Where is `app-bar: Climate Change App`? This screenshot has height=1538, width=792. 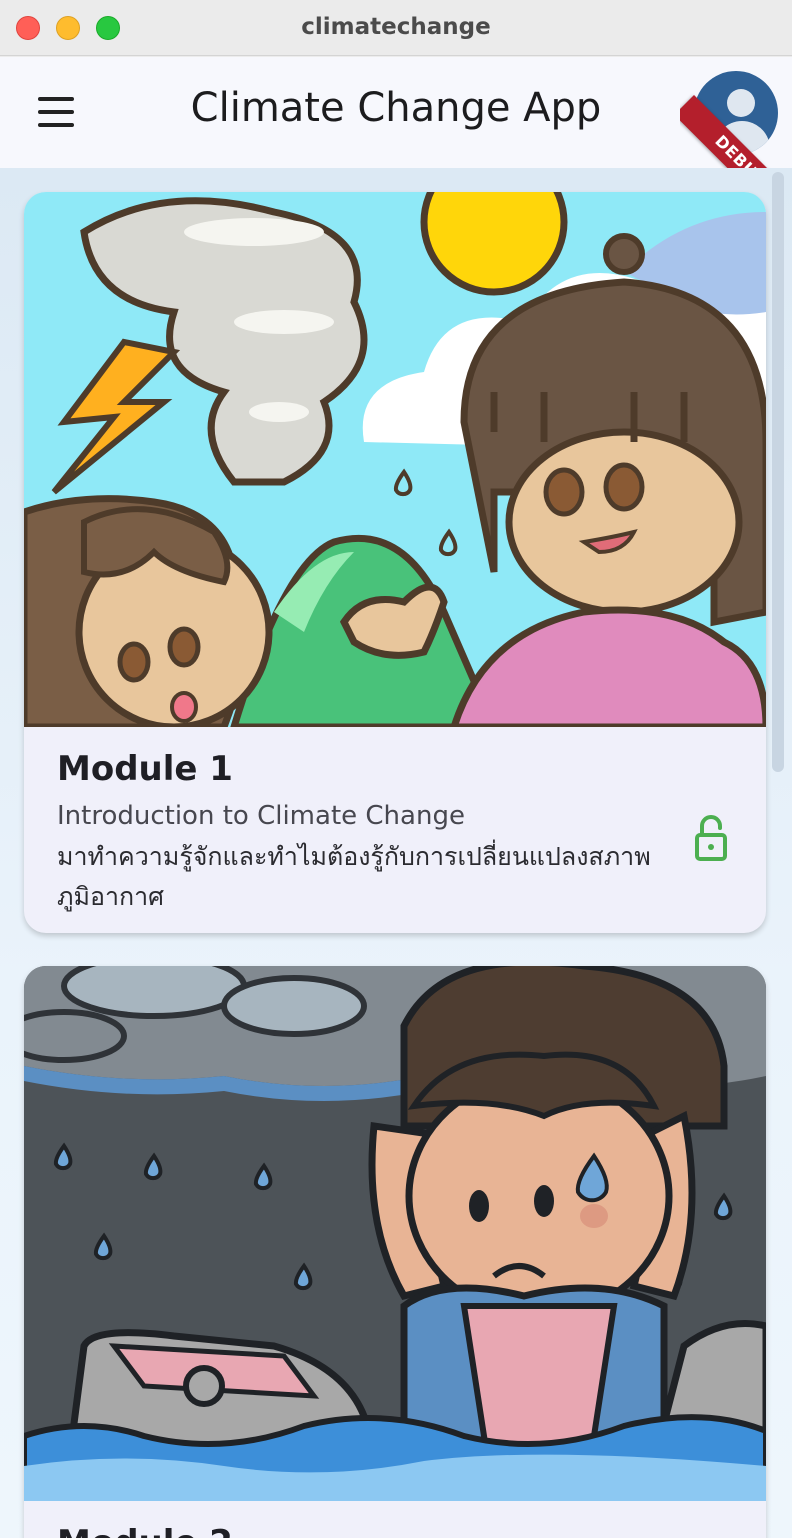 app-bar: Climate Change App is located at coordinates (396, 112).